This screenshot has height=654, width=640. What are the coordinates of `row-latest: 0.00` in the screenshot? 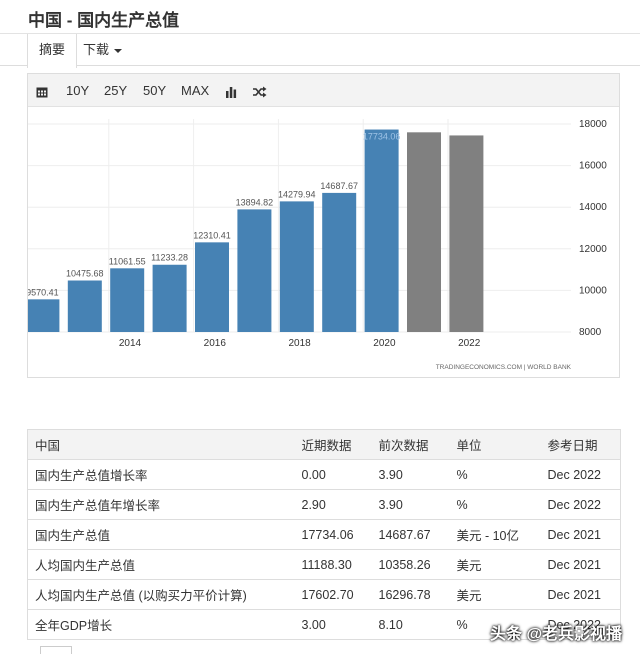 It's located at (333, 474).